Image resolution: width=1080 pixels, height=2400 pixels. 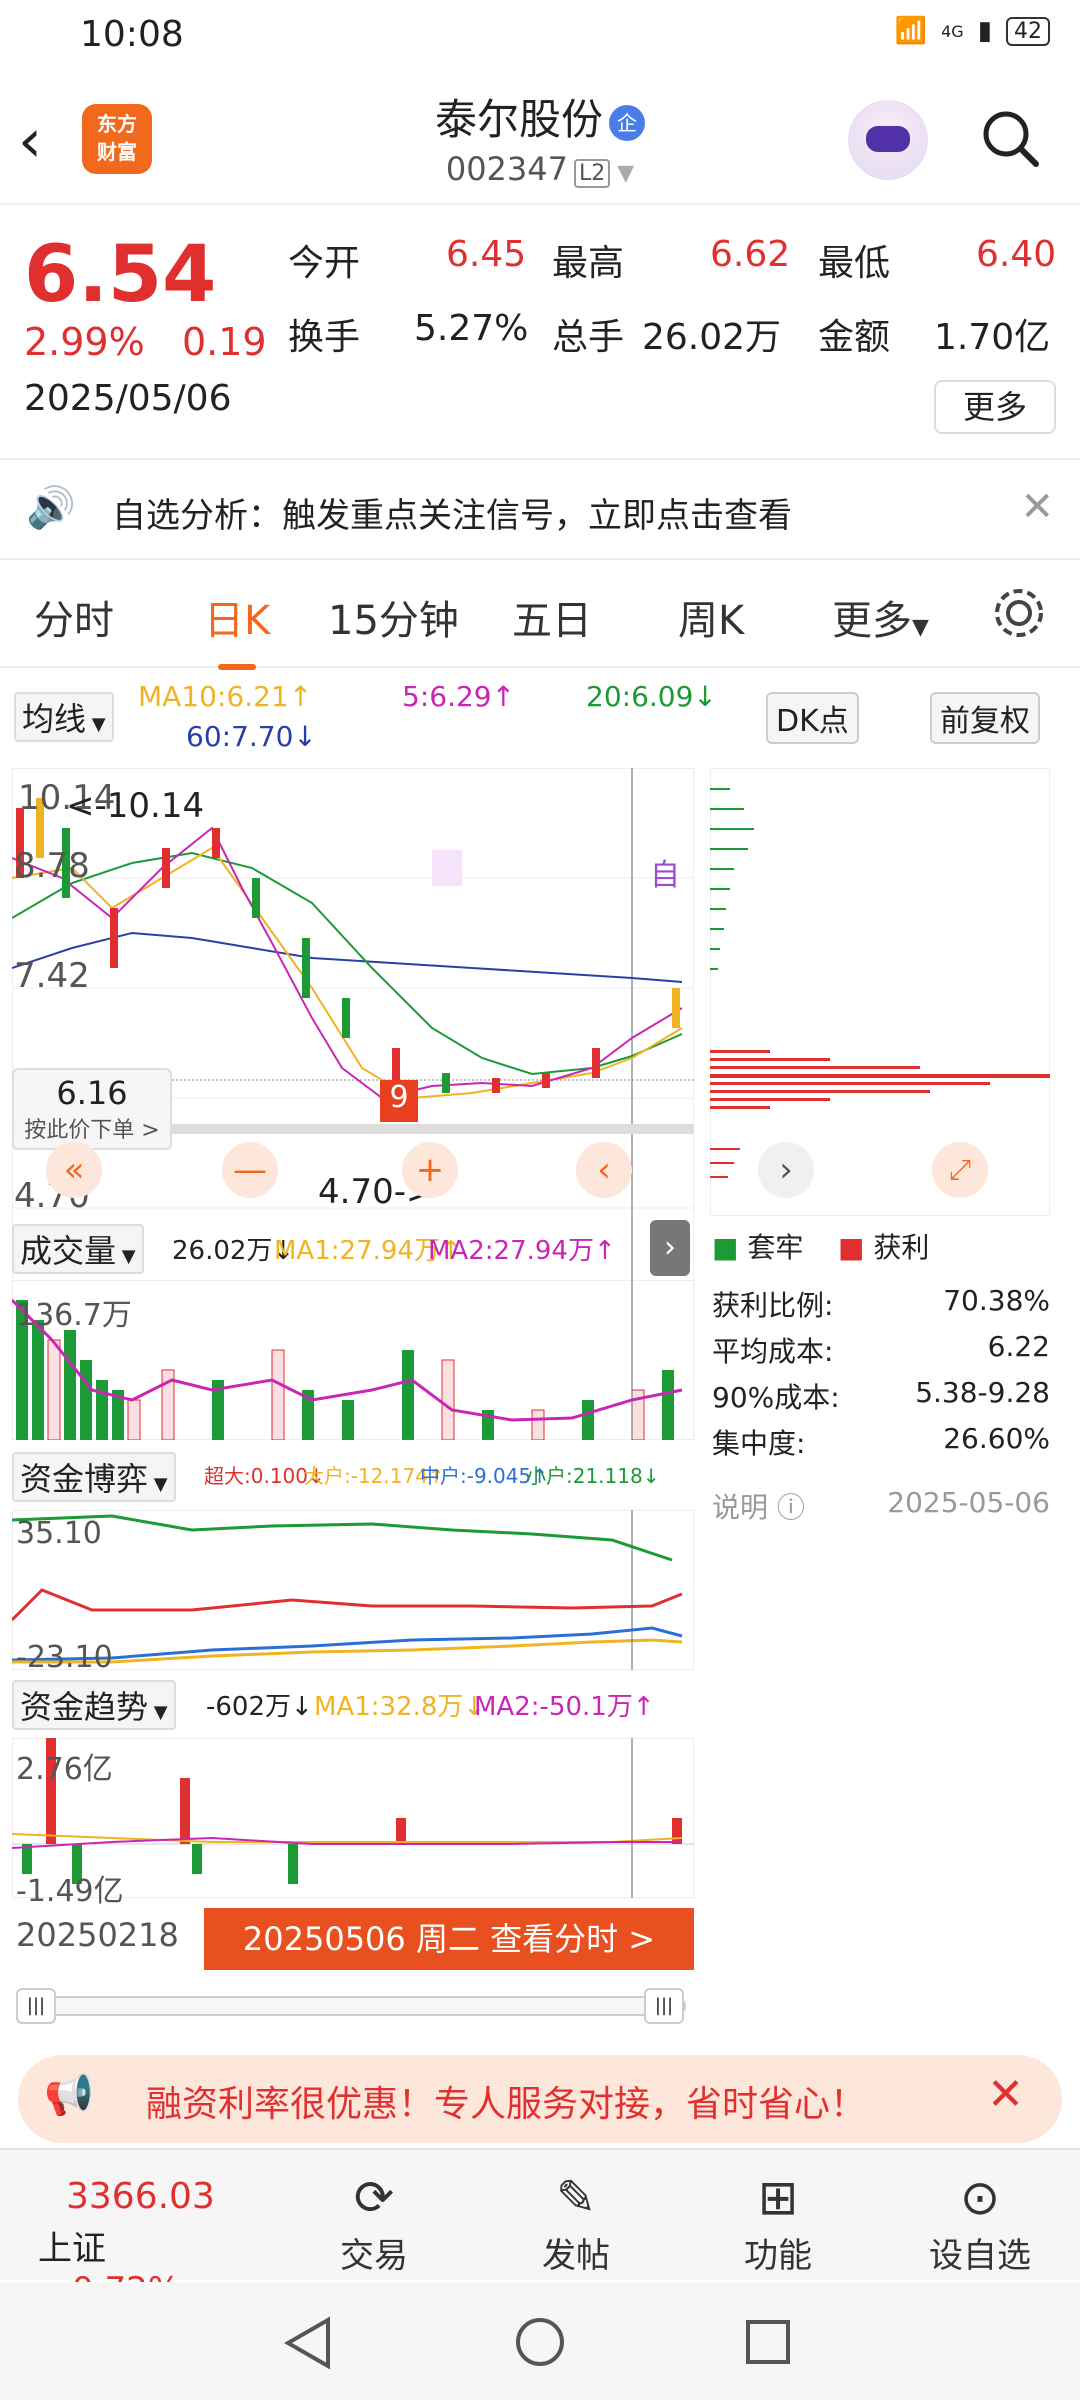 I want to click on quote-date: 2025/05/06, so click(x=128, y=398).